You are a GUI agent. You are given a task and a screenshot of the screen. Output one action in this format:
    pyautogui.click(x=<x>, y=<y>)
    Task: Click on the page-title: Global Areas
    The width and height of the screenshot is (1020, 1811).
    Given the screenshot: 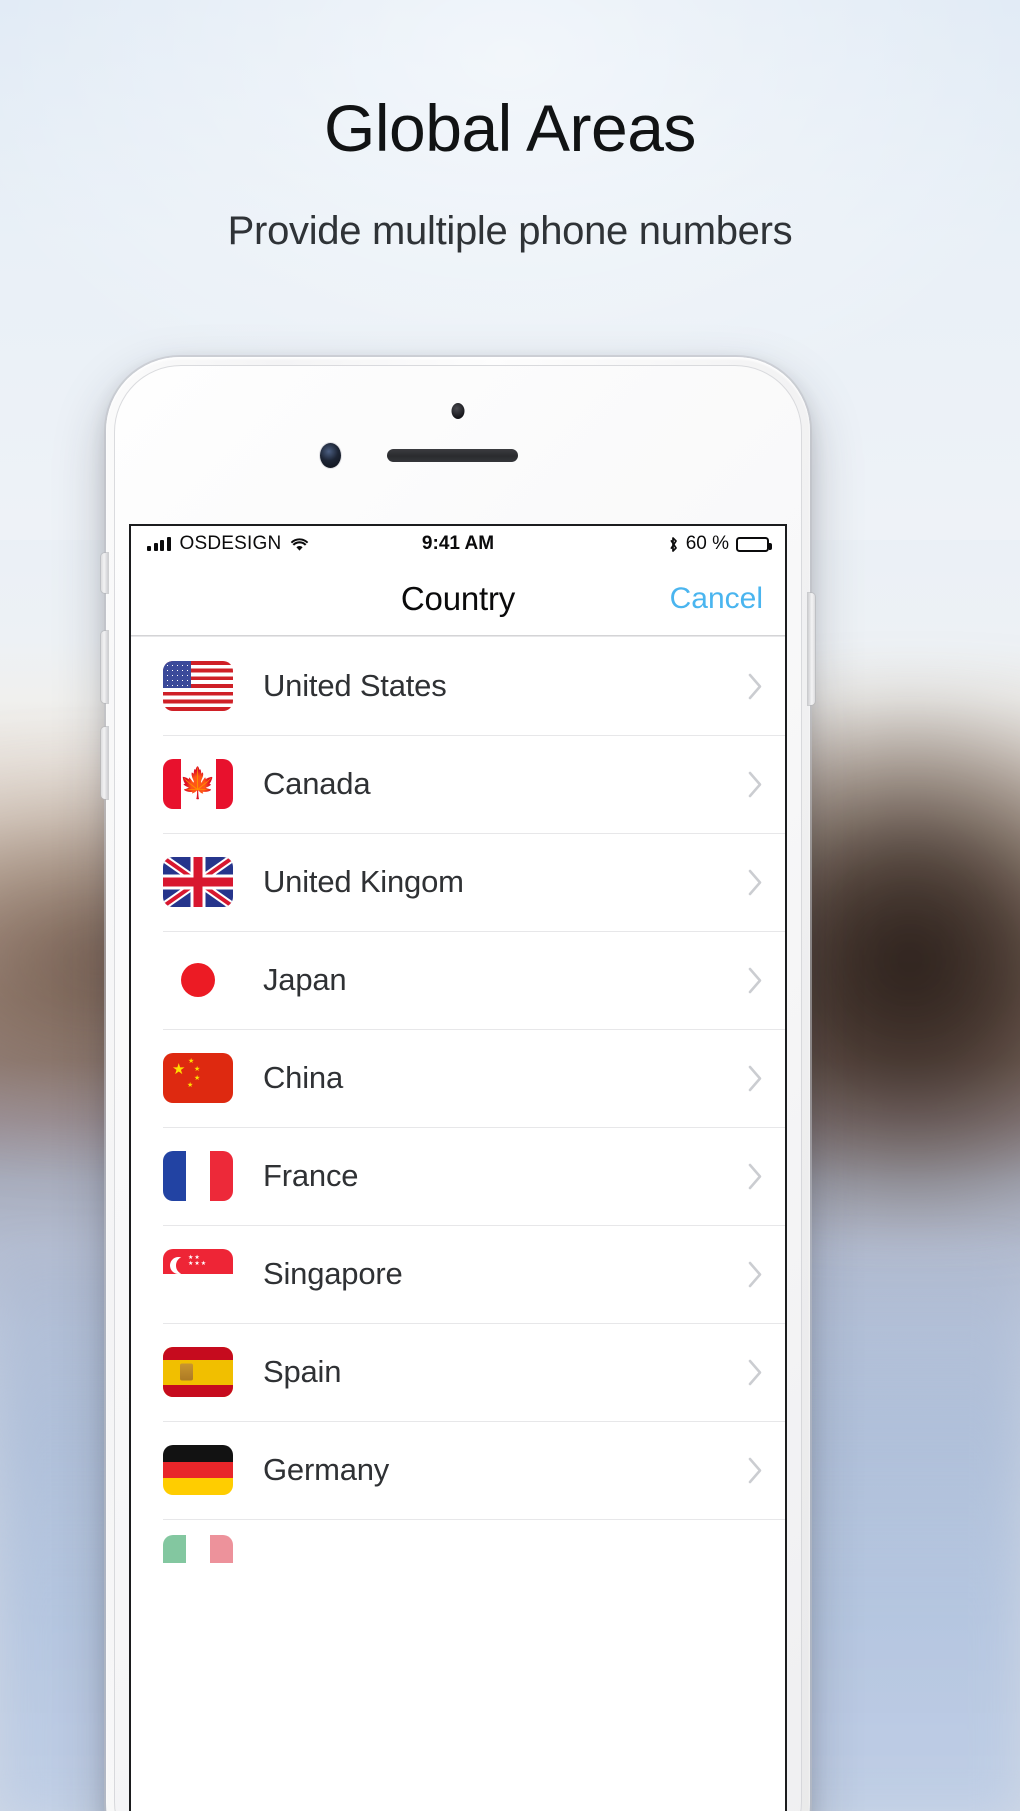 What is the action you would take?
    pyautogui.click(x=510, y=128)
    